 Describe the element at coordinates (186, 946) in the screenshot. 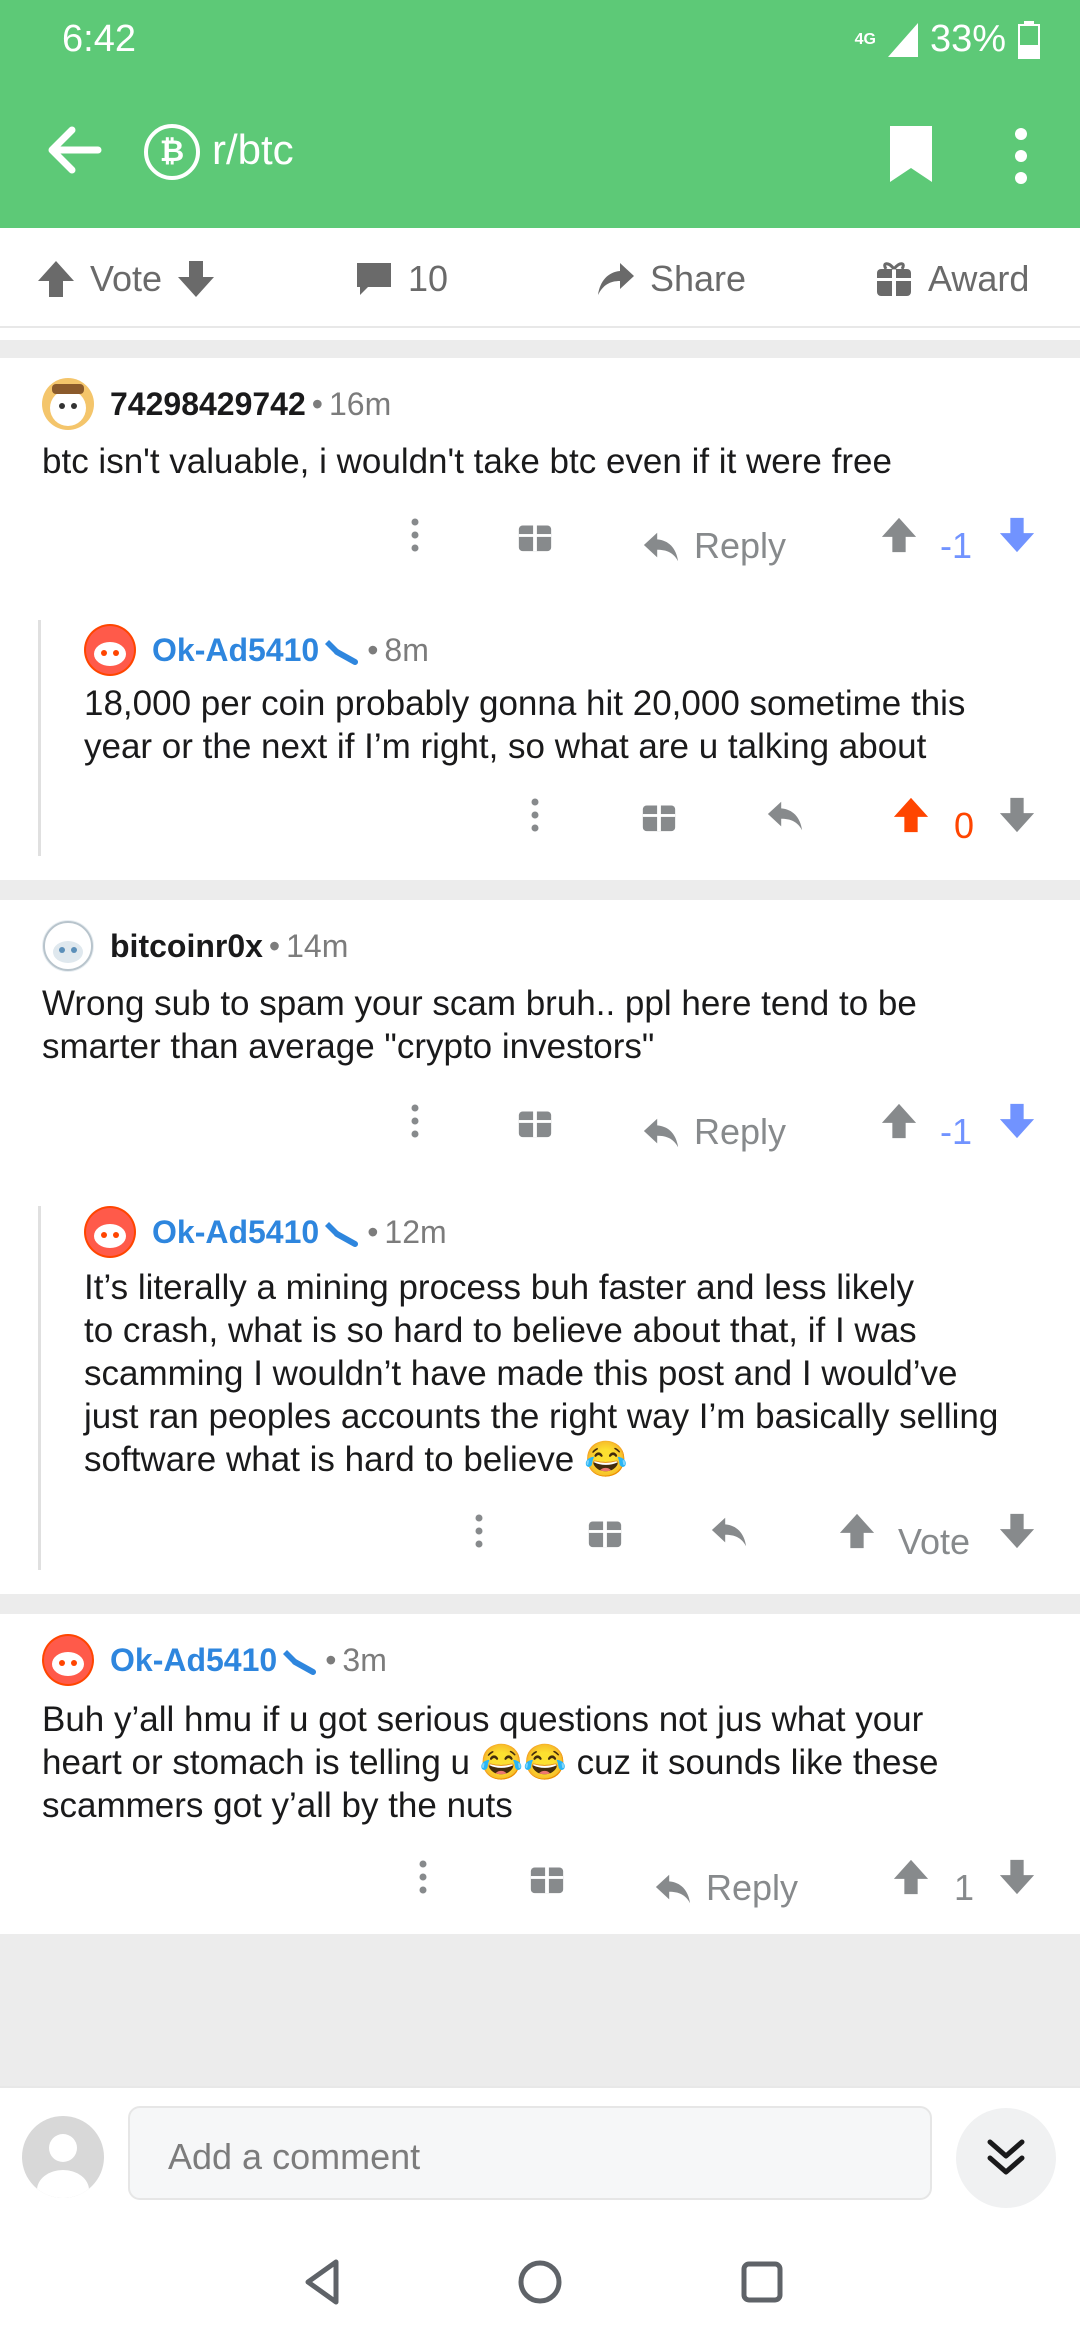

I see `comment-author: bitcoinr0x` at that location.